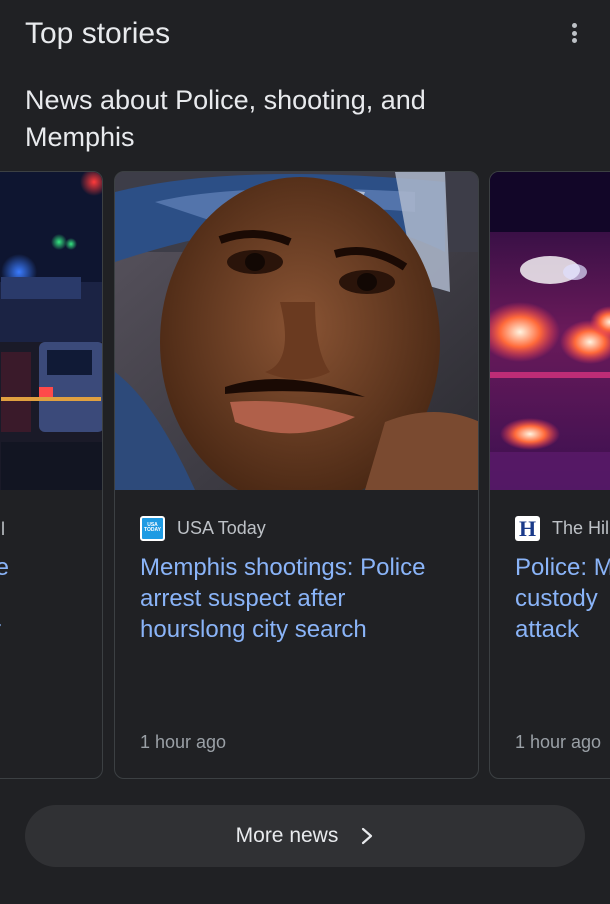 Image resolution: width=610 pixels, height=904 pixels. What do you see at coordinates (51, 629) in the screenshot?
I see `headline-line: for` at bounding box center [51, 629].